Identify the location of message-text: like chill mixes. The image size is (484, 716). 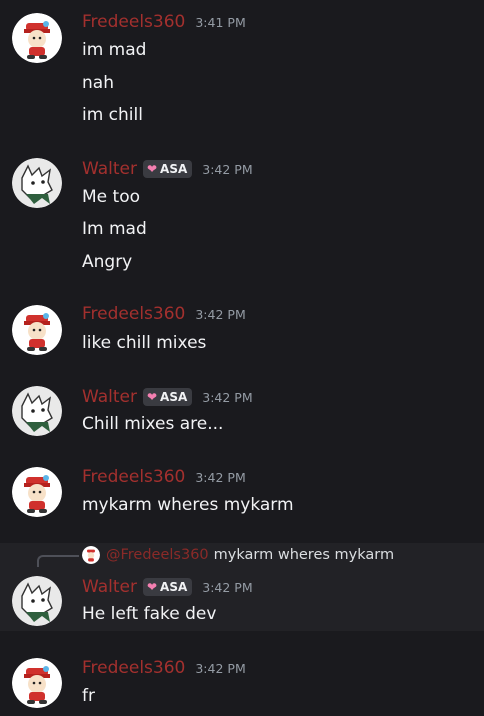
(144, 343).